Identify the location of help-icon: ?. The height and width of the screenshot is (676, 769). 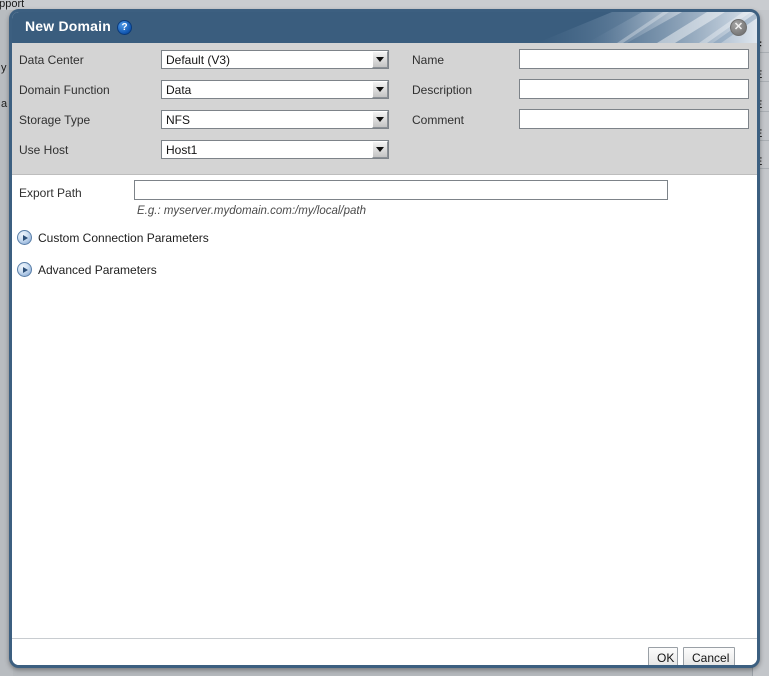
(124, 27).